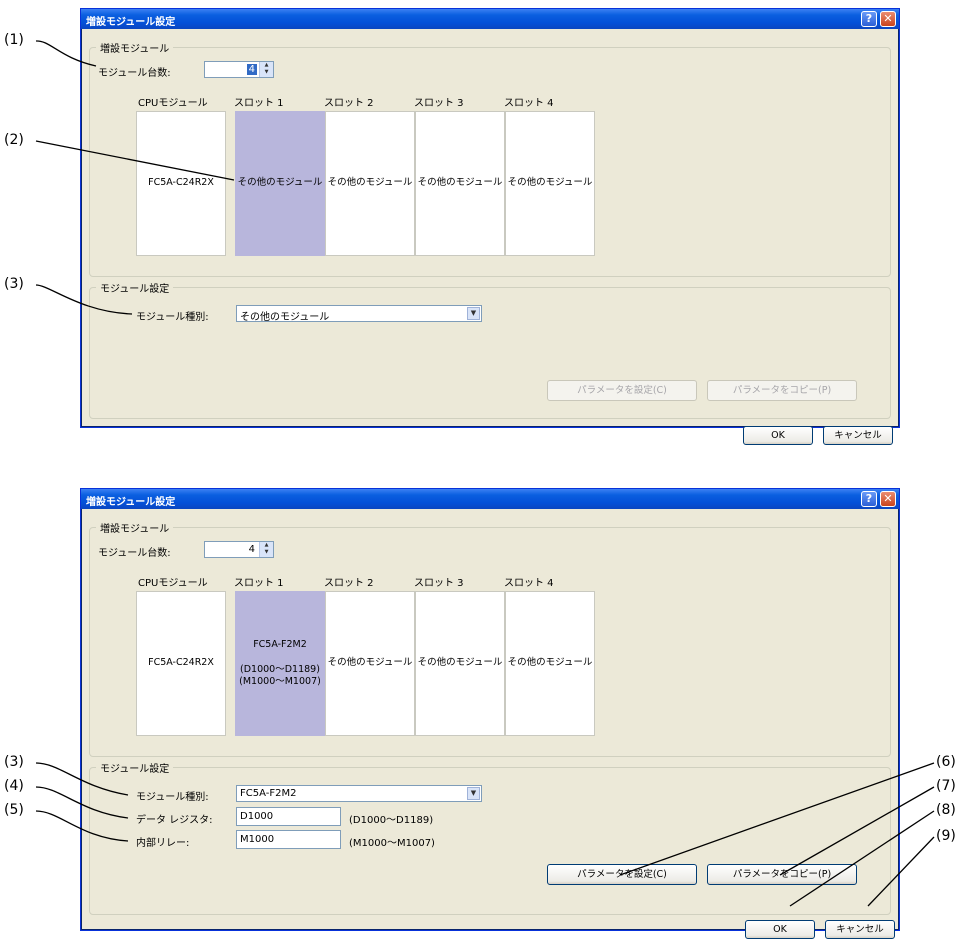 The height and width of the screenshot is (939, 971). What do you see at coordinates (946, 836) in the screenshot?
I see `callout-9: (9)` at bounding box center [946, 836].